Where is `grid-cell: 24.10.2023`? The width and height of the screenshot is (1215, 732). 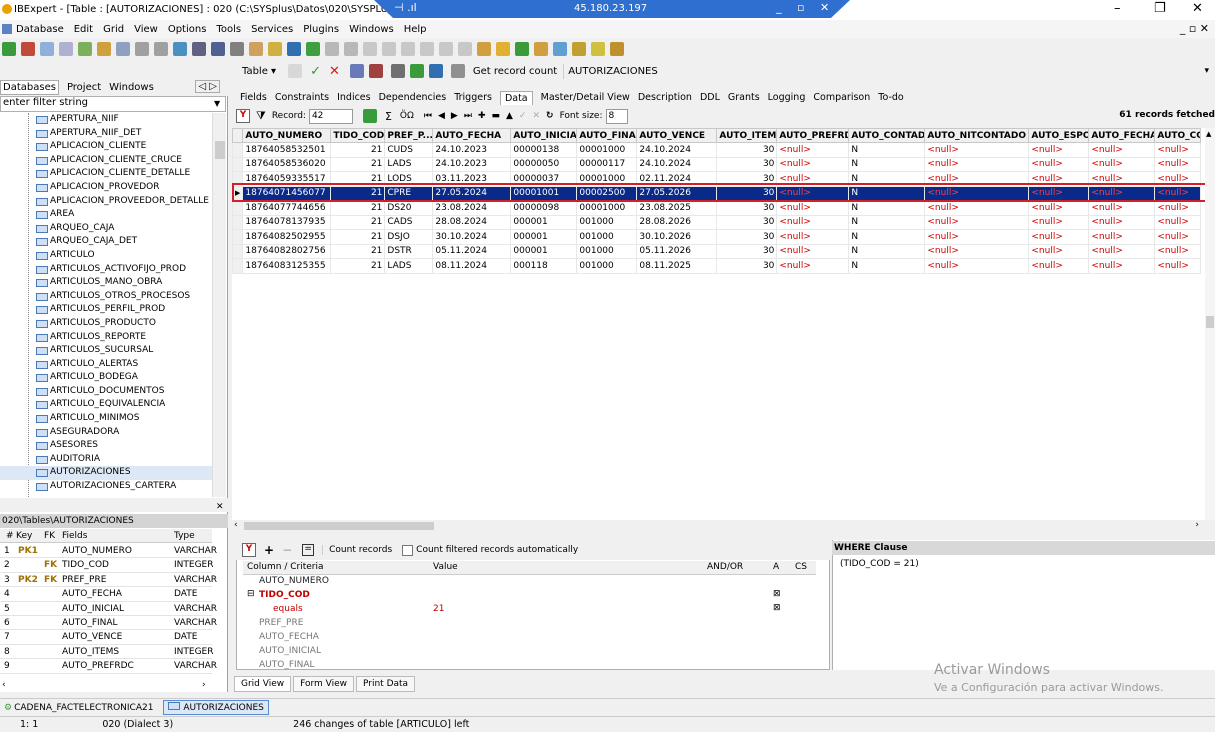 grid-cell: 24.10.2023 is located at coordinates (472, 164).